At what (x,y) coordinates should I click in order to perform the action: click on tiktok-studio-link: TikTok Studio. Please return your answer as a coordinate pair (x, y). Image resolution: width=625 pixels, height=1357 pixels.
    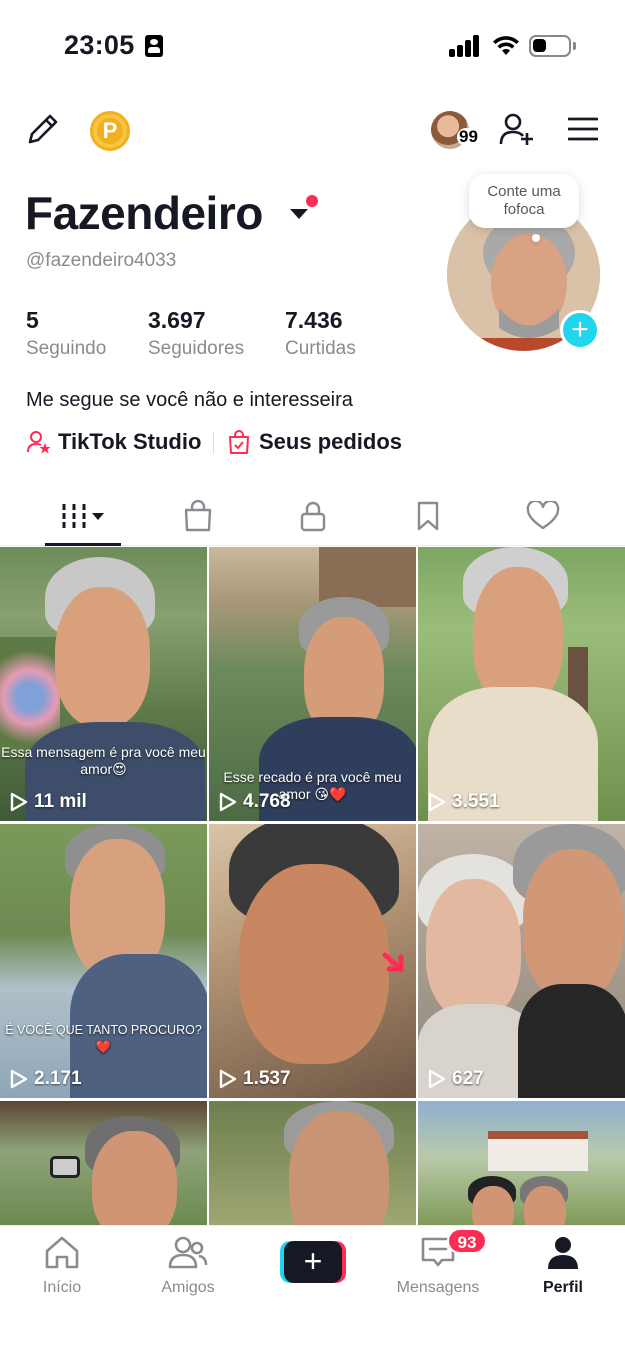
    Looking at the image, I should click on (113, 442).